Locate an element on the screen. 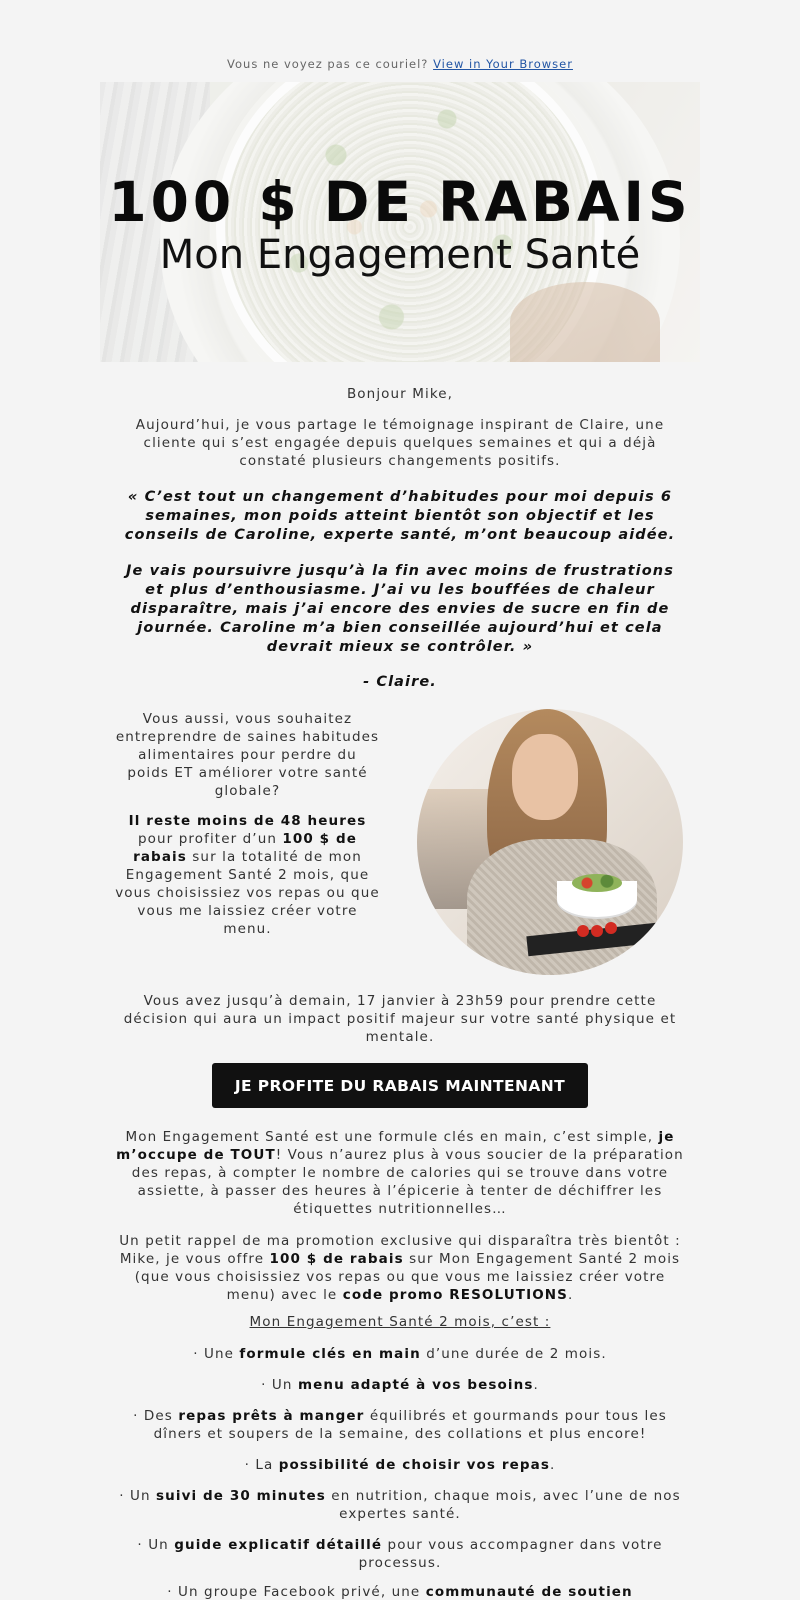  list-item-highlight: communauté de soutien is located at coordinates (529, 1592).